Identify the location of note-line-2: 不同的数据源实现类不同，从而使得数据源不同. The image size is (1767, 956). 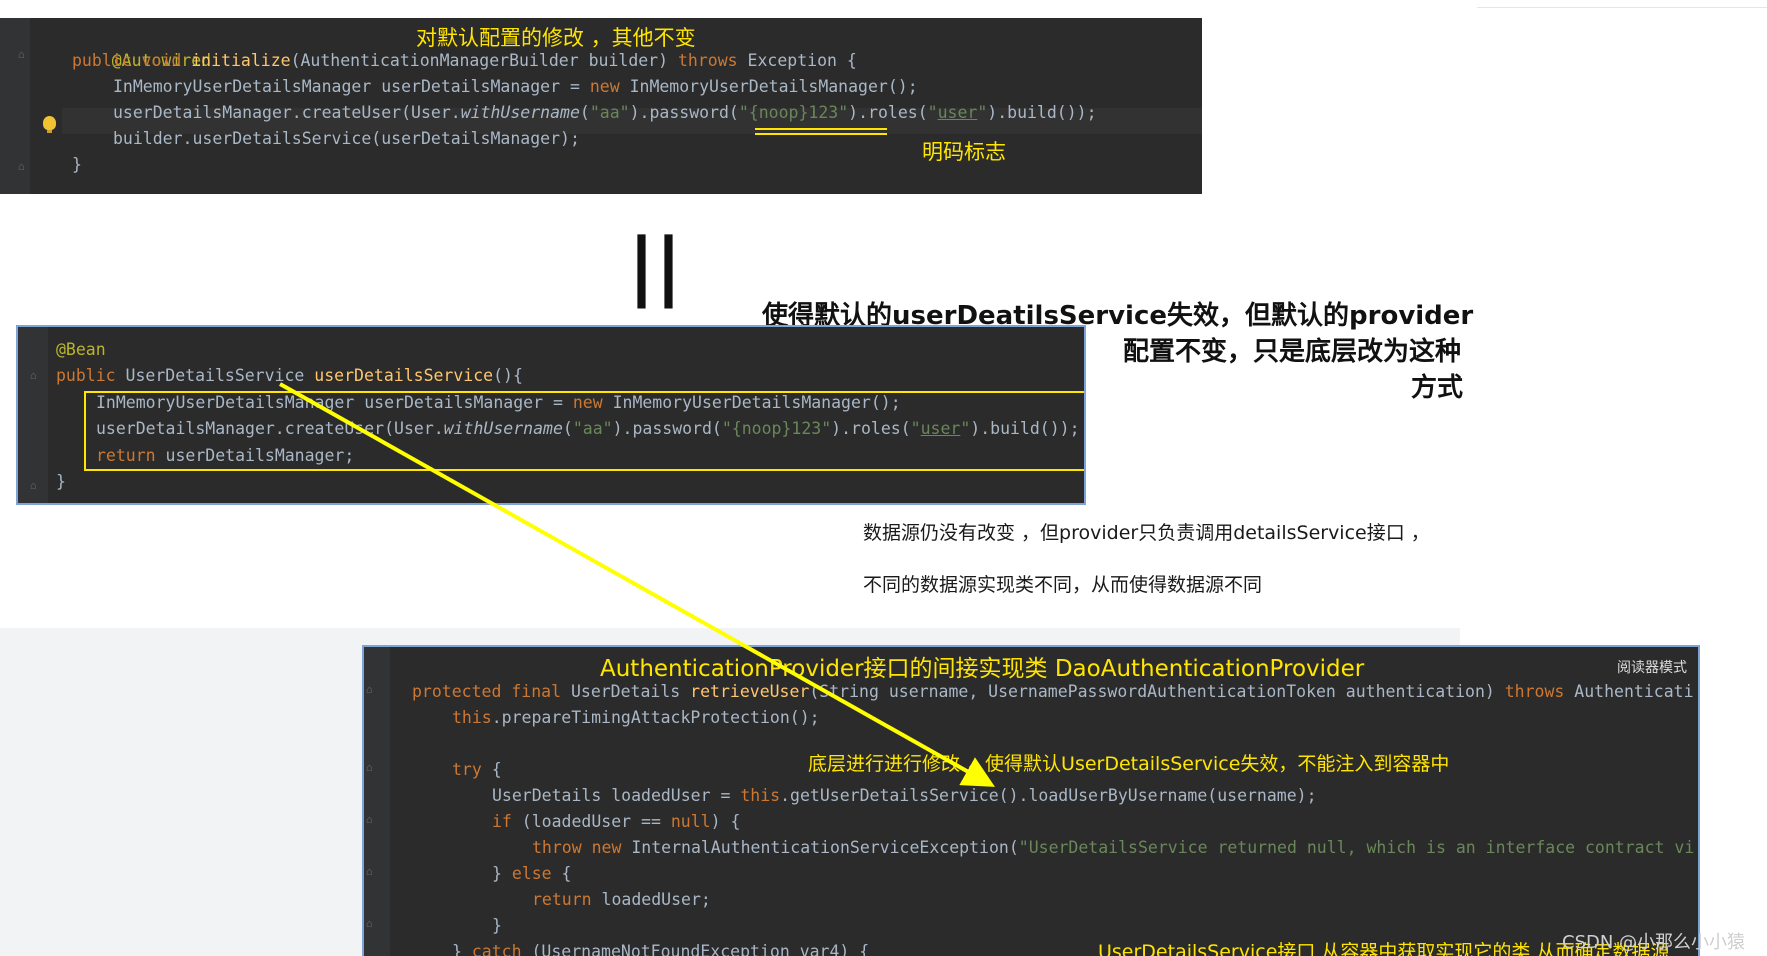
(1063, 585).